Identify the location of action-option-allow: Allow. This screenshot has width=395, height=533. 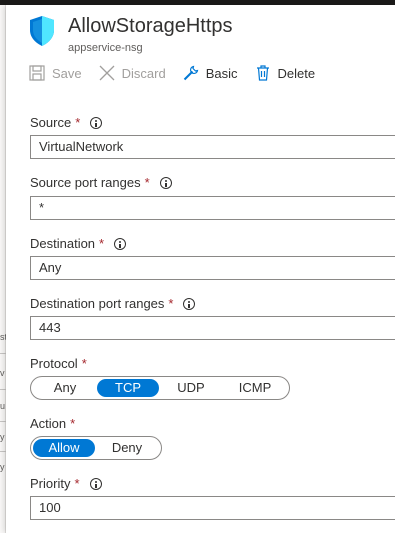
(64, 448).